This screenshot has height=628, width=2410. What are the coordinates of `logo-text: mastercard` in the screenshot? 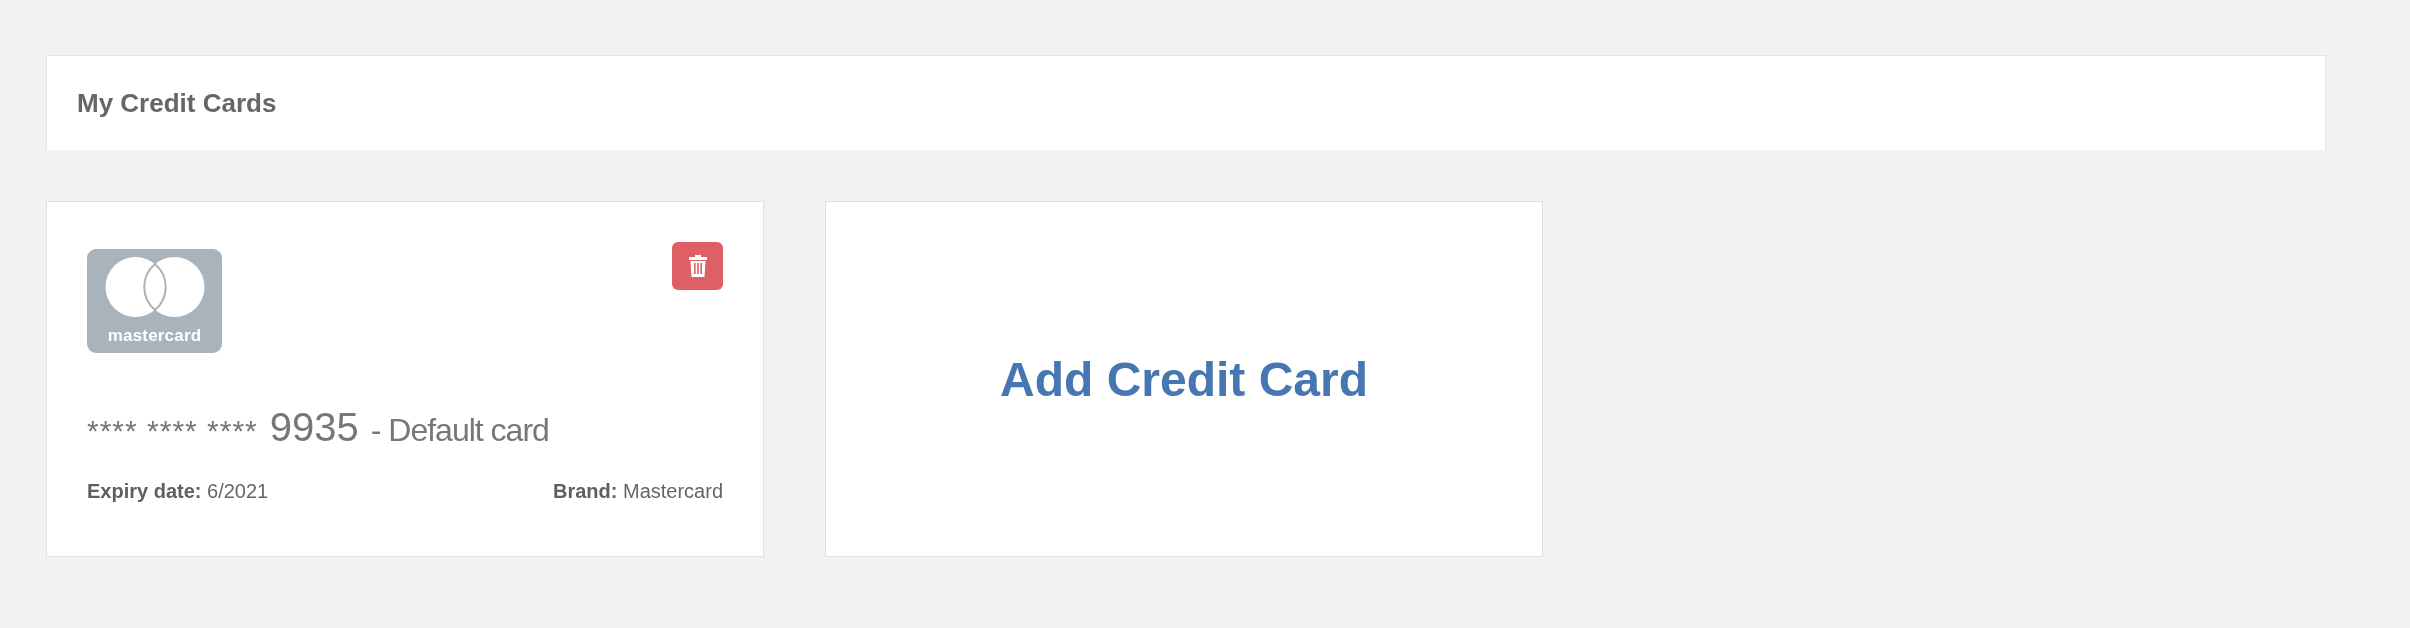 It's located at (154, 336).